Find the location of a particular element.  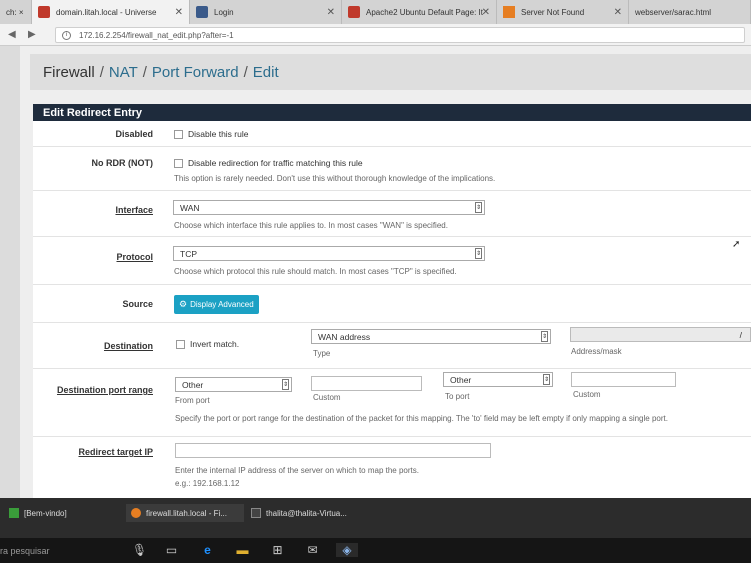

to-port-select: Other ⇕ is located at coordinates (498, 379).